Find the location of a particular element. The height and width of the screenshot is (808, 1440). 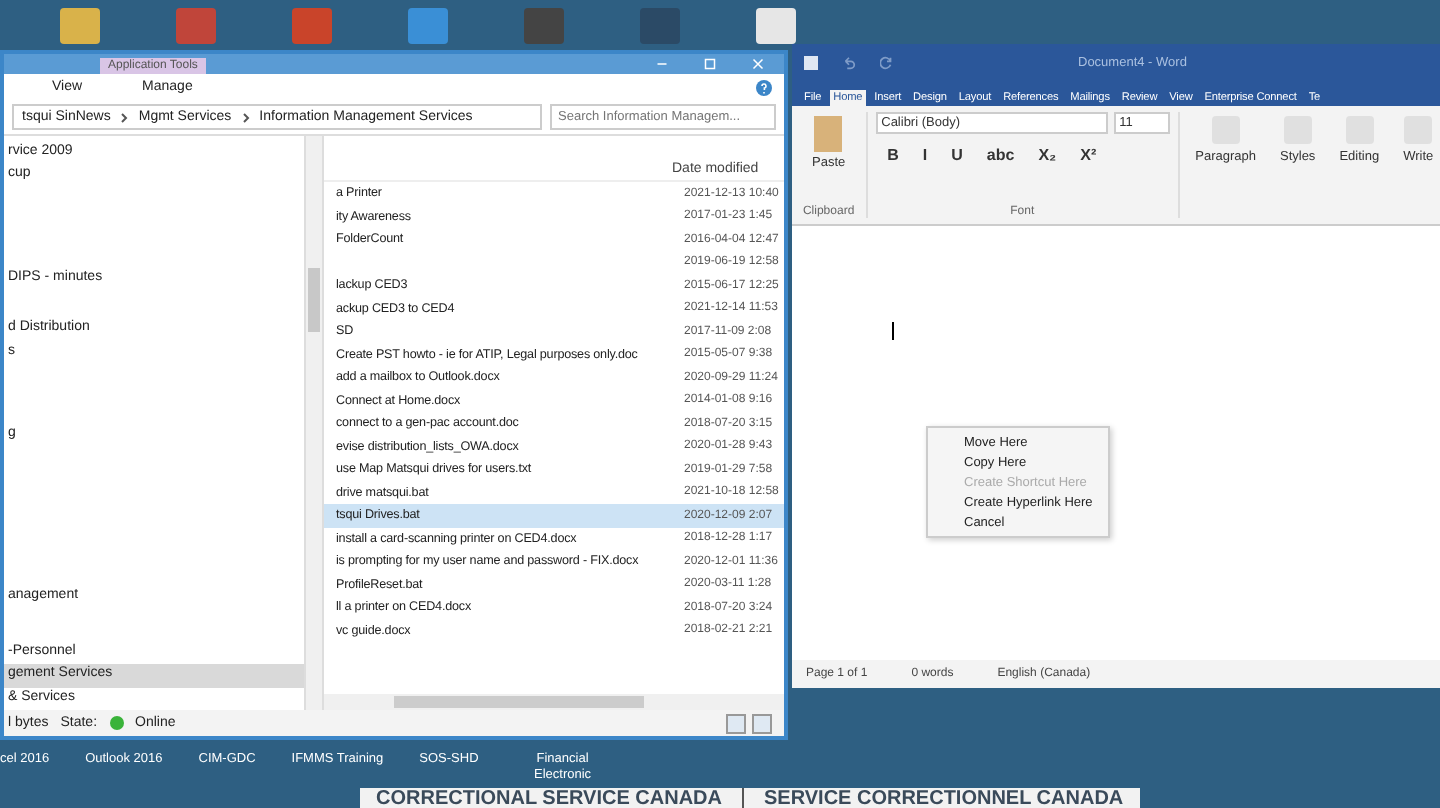

redo-icon is located at coordinates (887, 62).